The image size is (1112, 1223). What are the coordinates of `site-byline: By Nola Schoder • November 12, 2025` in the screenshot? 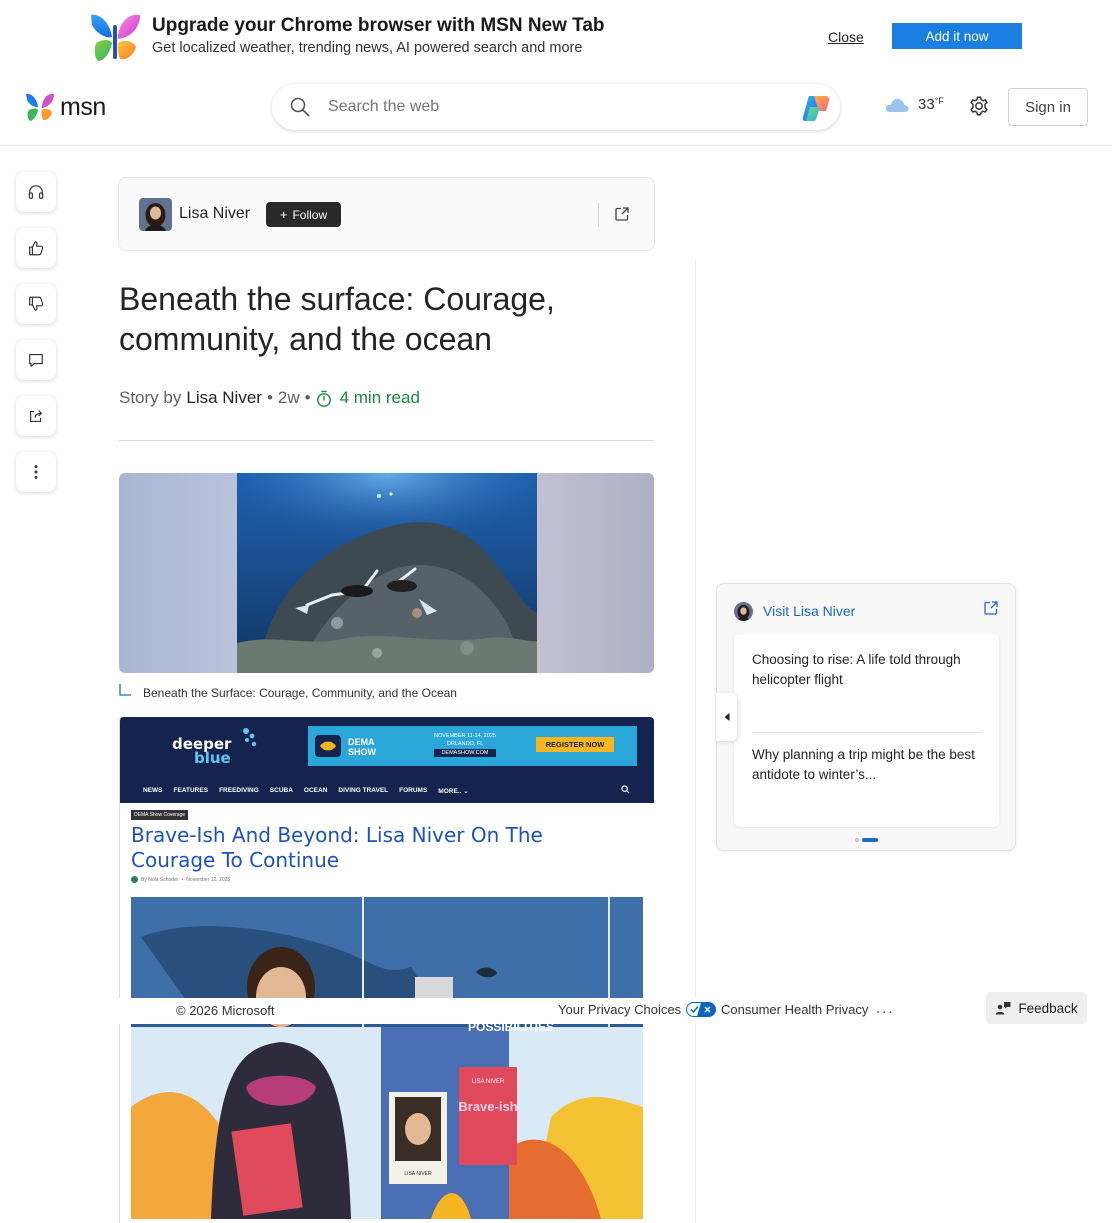 It's located at (180, 879).